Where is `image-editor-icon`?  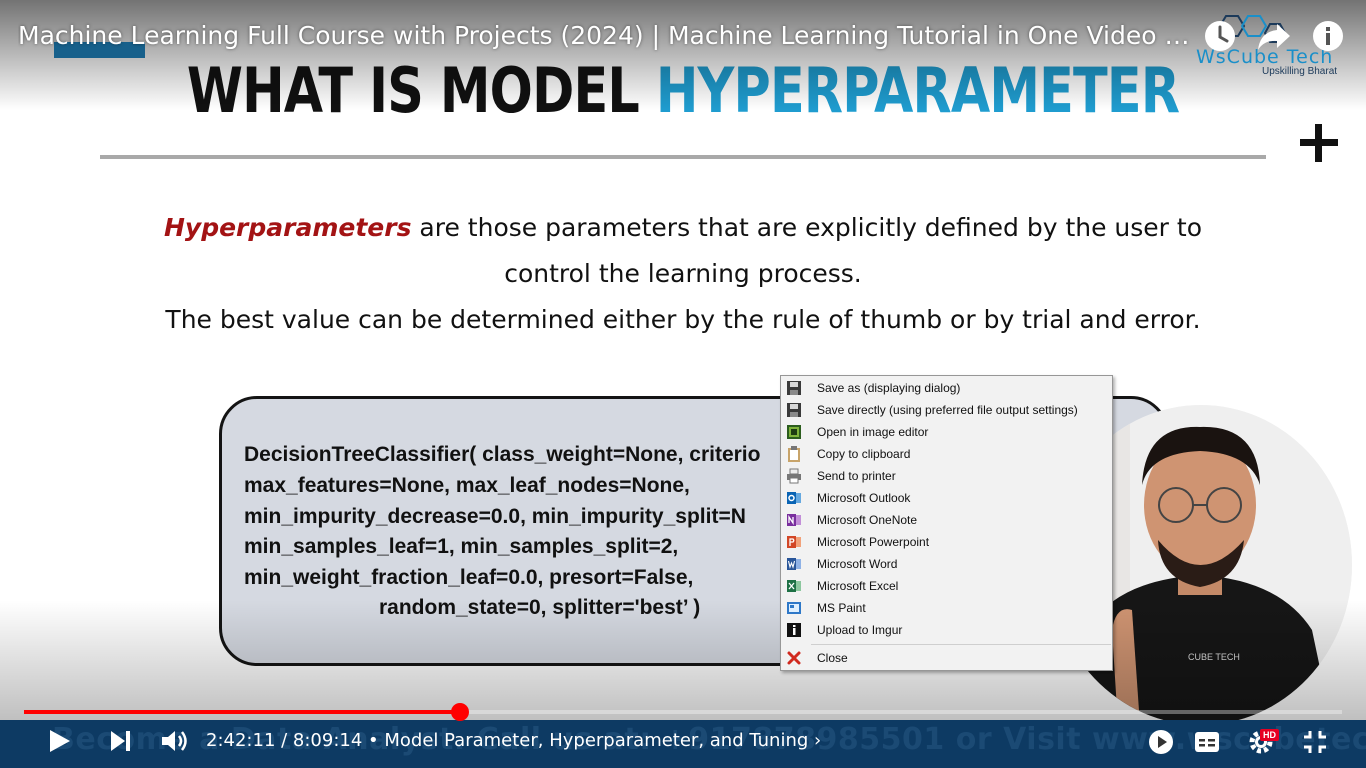
image-editor-icon is located at coordinates (794, 432).